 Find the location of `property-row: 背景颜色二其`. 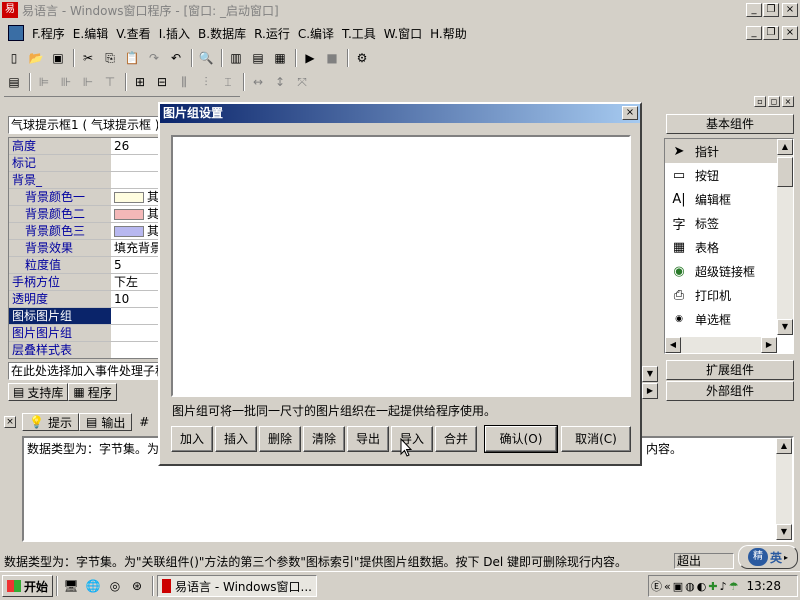

property-row: 背景颜色二其 is located at coordinates (84, 214).